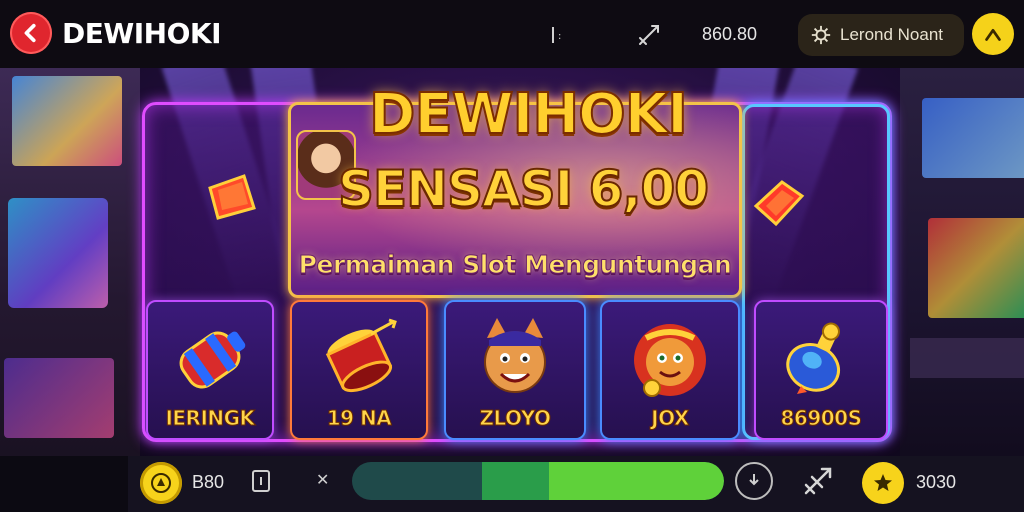  I want to click on lion-mascot-icon, so click(670, 360).